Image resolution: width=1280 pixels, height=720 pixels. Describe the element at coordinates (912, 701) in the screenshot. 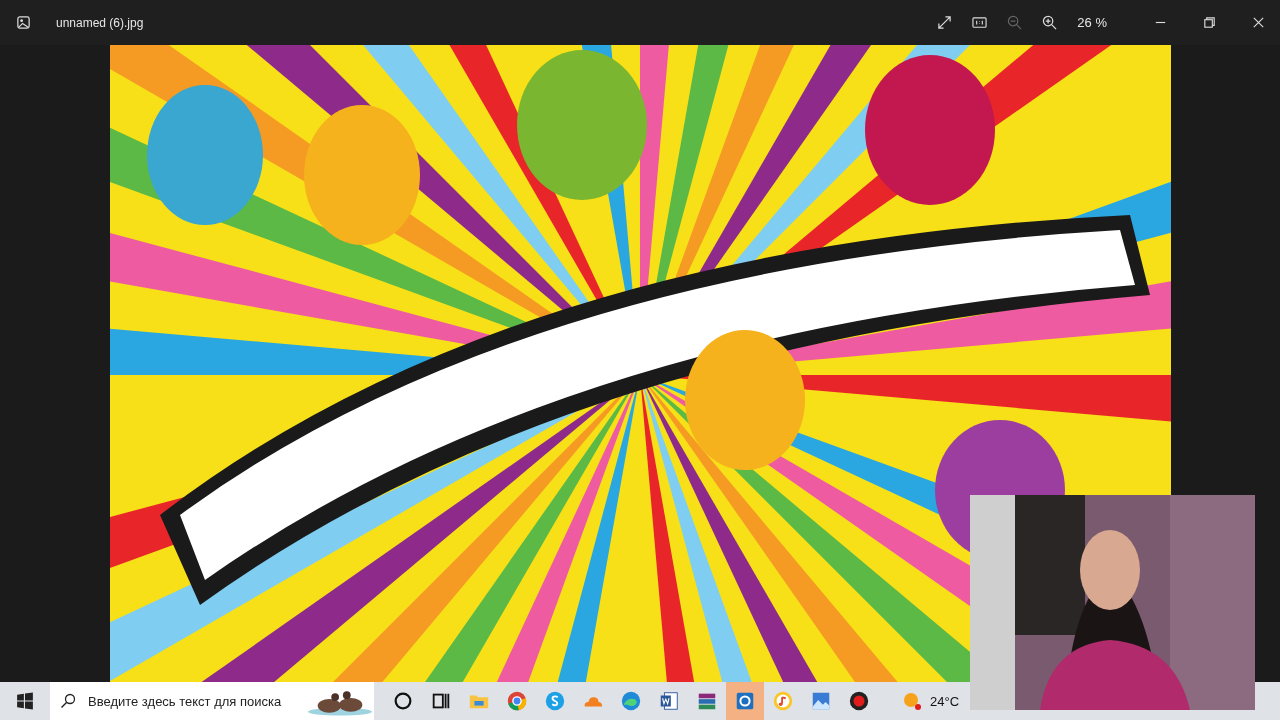

I see `weather-icon` at that location.